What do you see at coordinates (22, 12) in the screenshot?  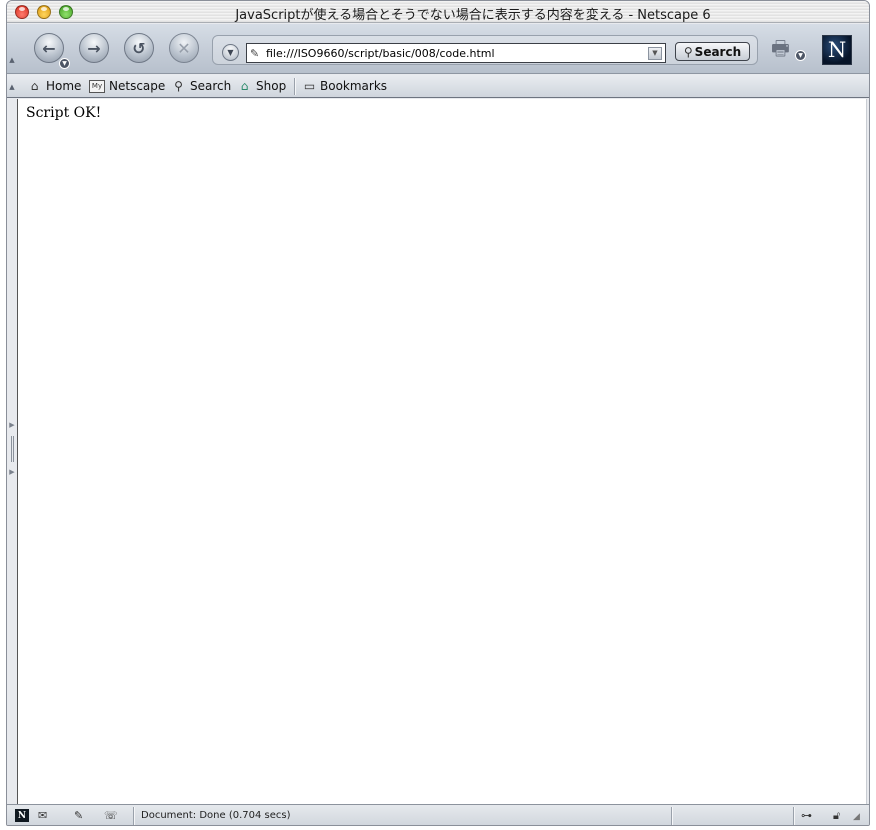 I see `close-window-button` at bounding box center [22, 12].